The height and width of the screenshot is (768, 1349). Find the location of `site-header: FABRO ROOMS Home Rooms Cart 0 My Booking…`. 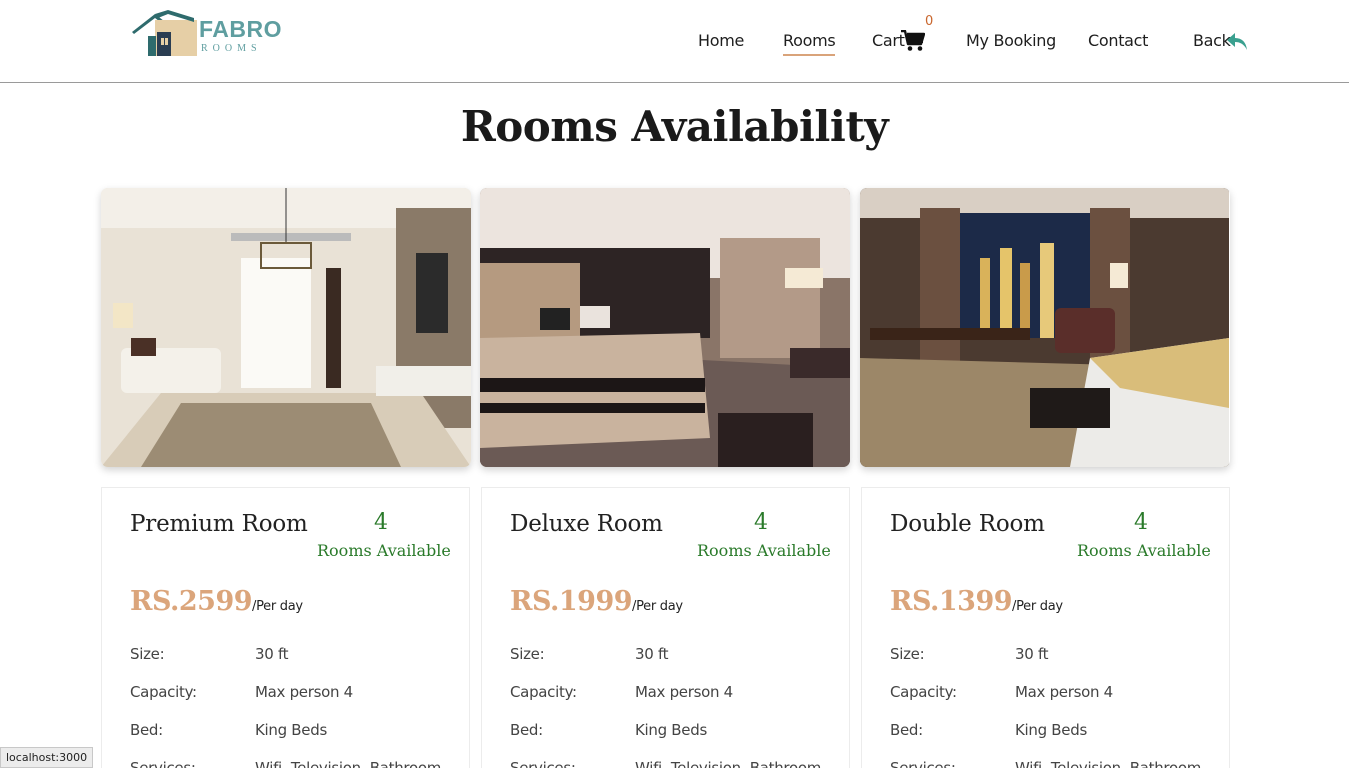

site-header: FABRO ROOMS Home Rooms Cart 0 My Booking… is located at coordinates (674, 41).